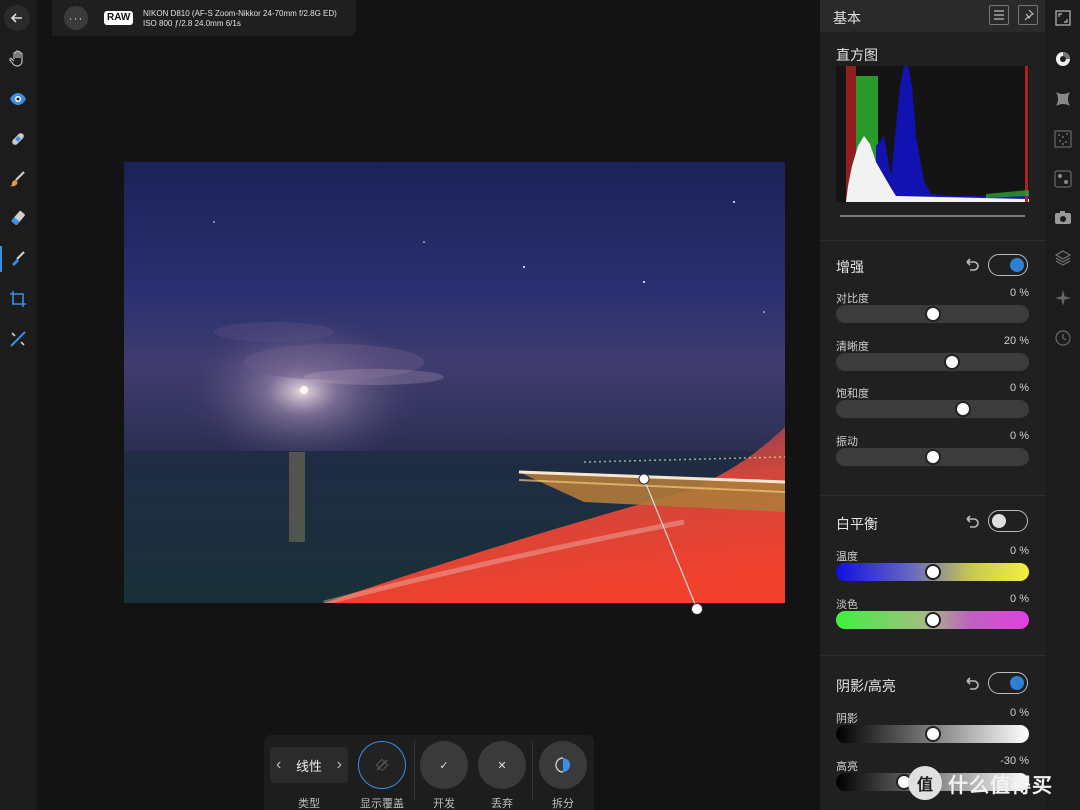 The height and width of the screenshot is (810, 1080). Describe the element at coordinates (1062, 138) in the screenshot. I see `details-panel-button` at that location.